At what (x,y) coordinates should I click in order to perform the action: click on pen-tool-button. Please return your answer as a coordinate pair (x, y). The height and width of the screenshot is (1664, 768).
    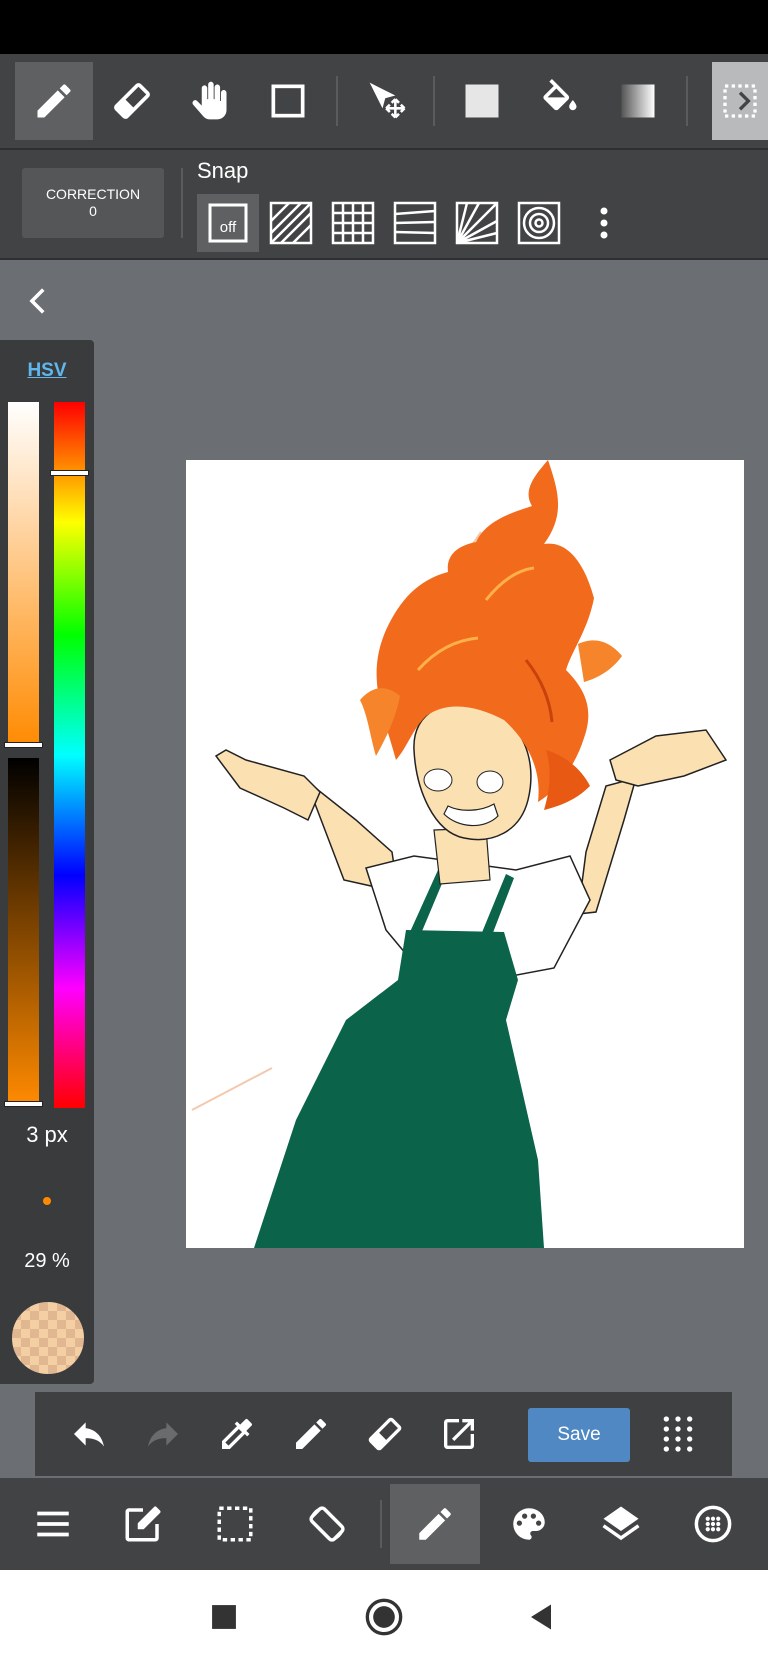
    Looking at the image, I should click on (54, 101).